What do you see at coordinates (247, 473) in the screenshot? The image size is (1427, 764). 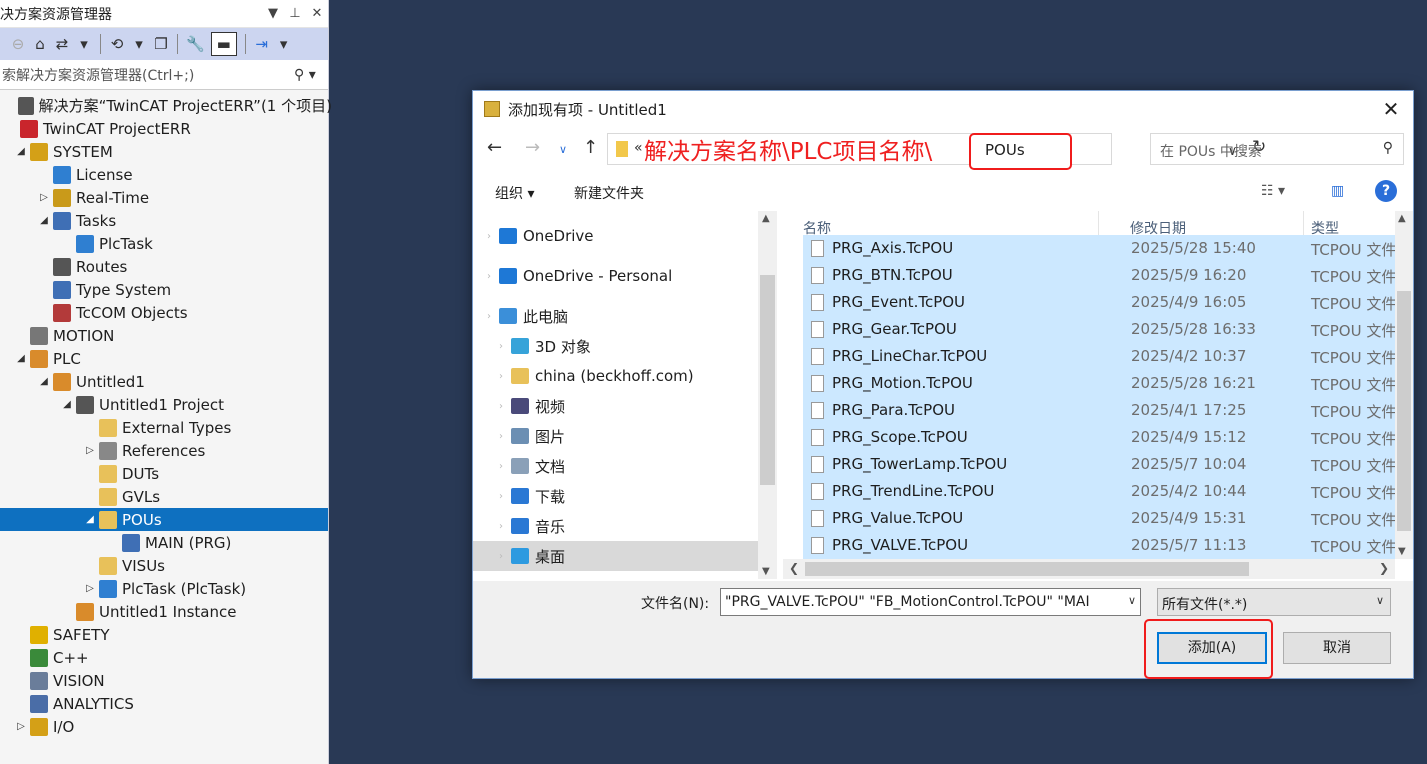 I see `tree-item: DUTs` at bounding box center [247, 473].